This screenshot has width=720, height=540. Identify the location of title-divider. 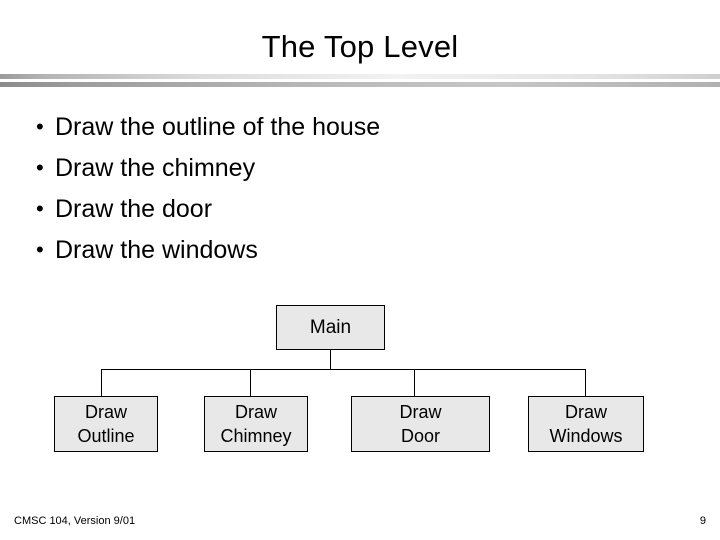
(360, 82).